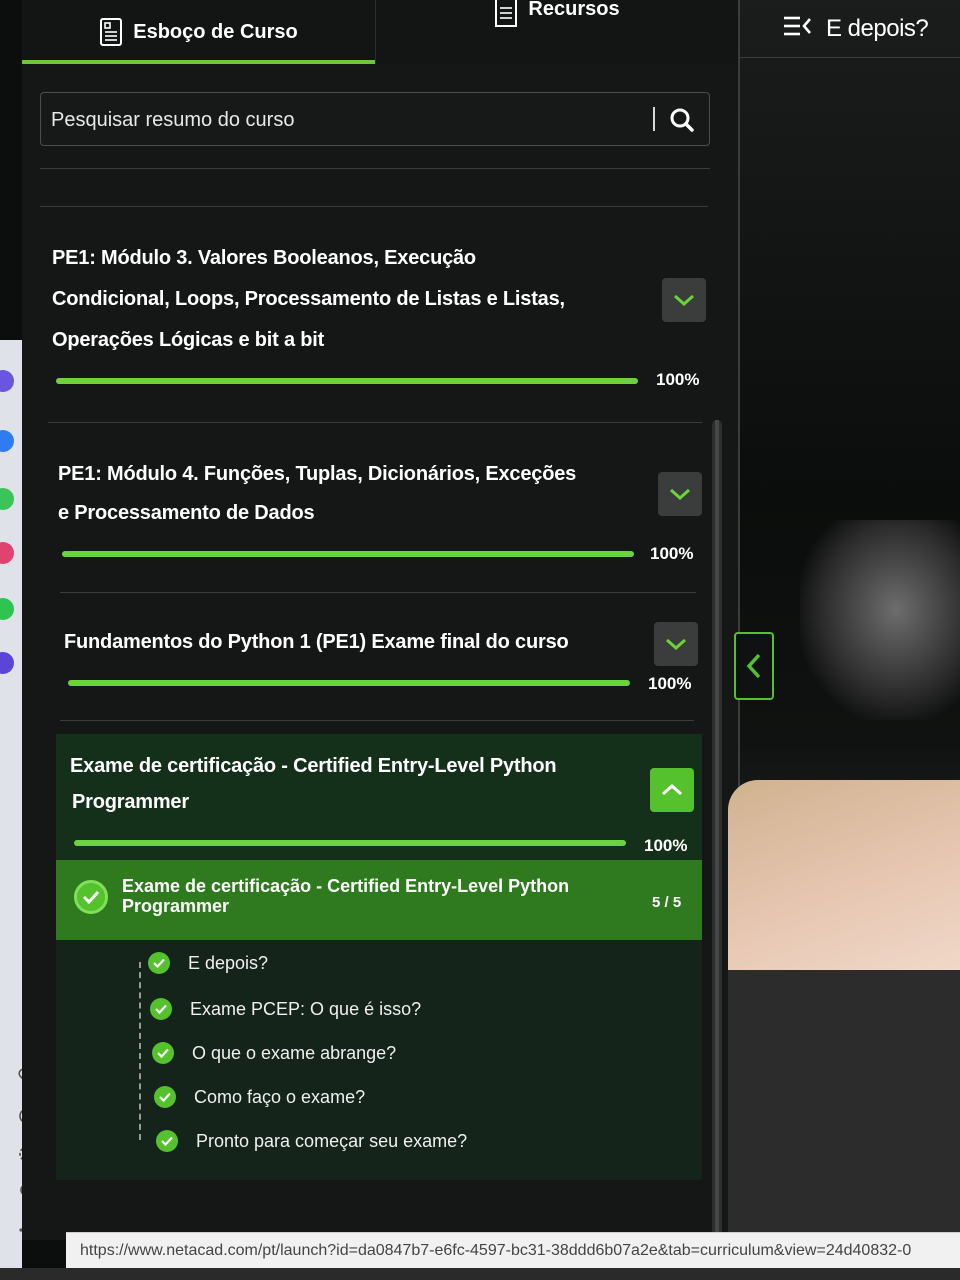 This screenshot has height=1280, width=960. I want to click on search-input, so click(346, 120).